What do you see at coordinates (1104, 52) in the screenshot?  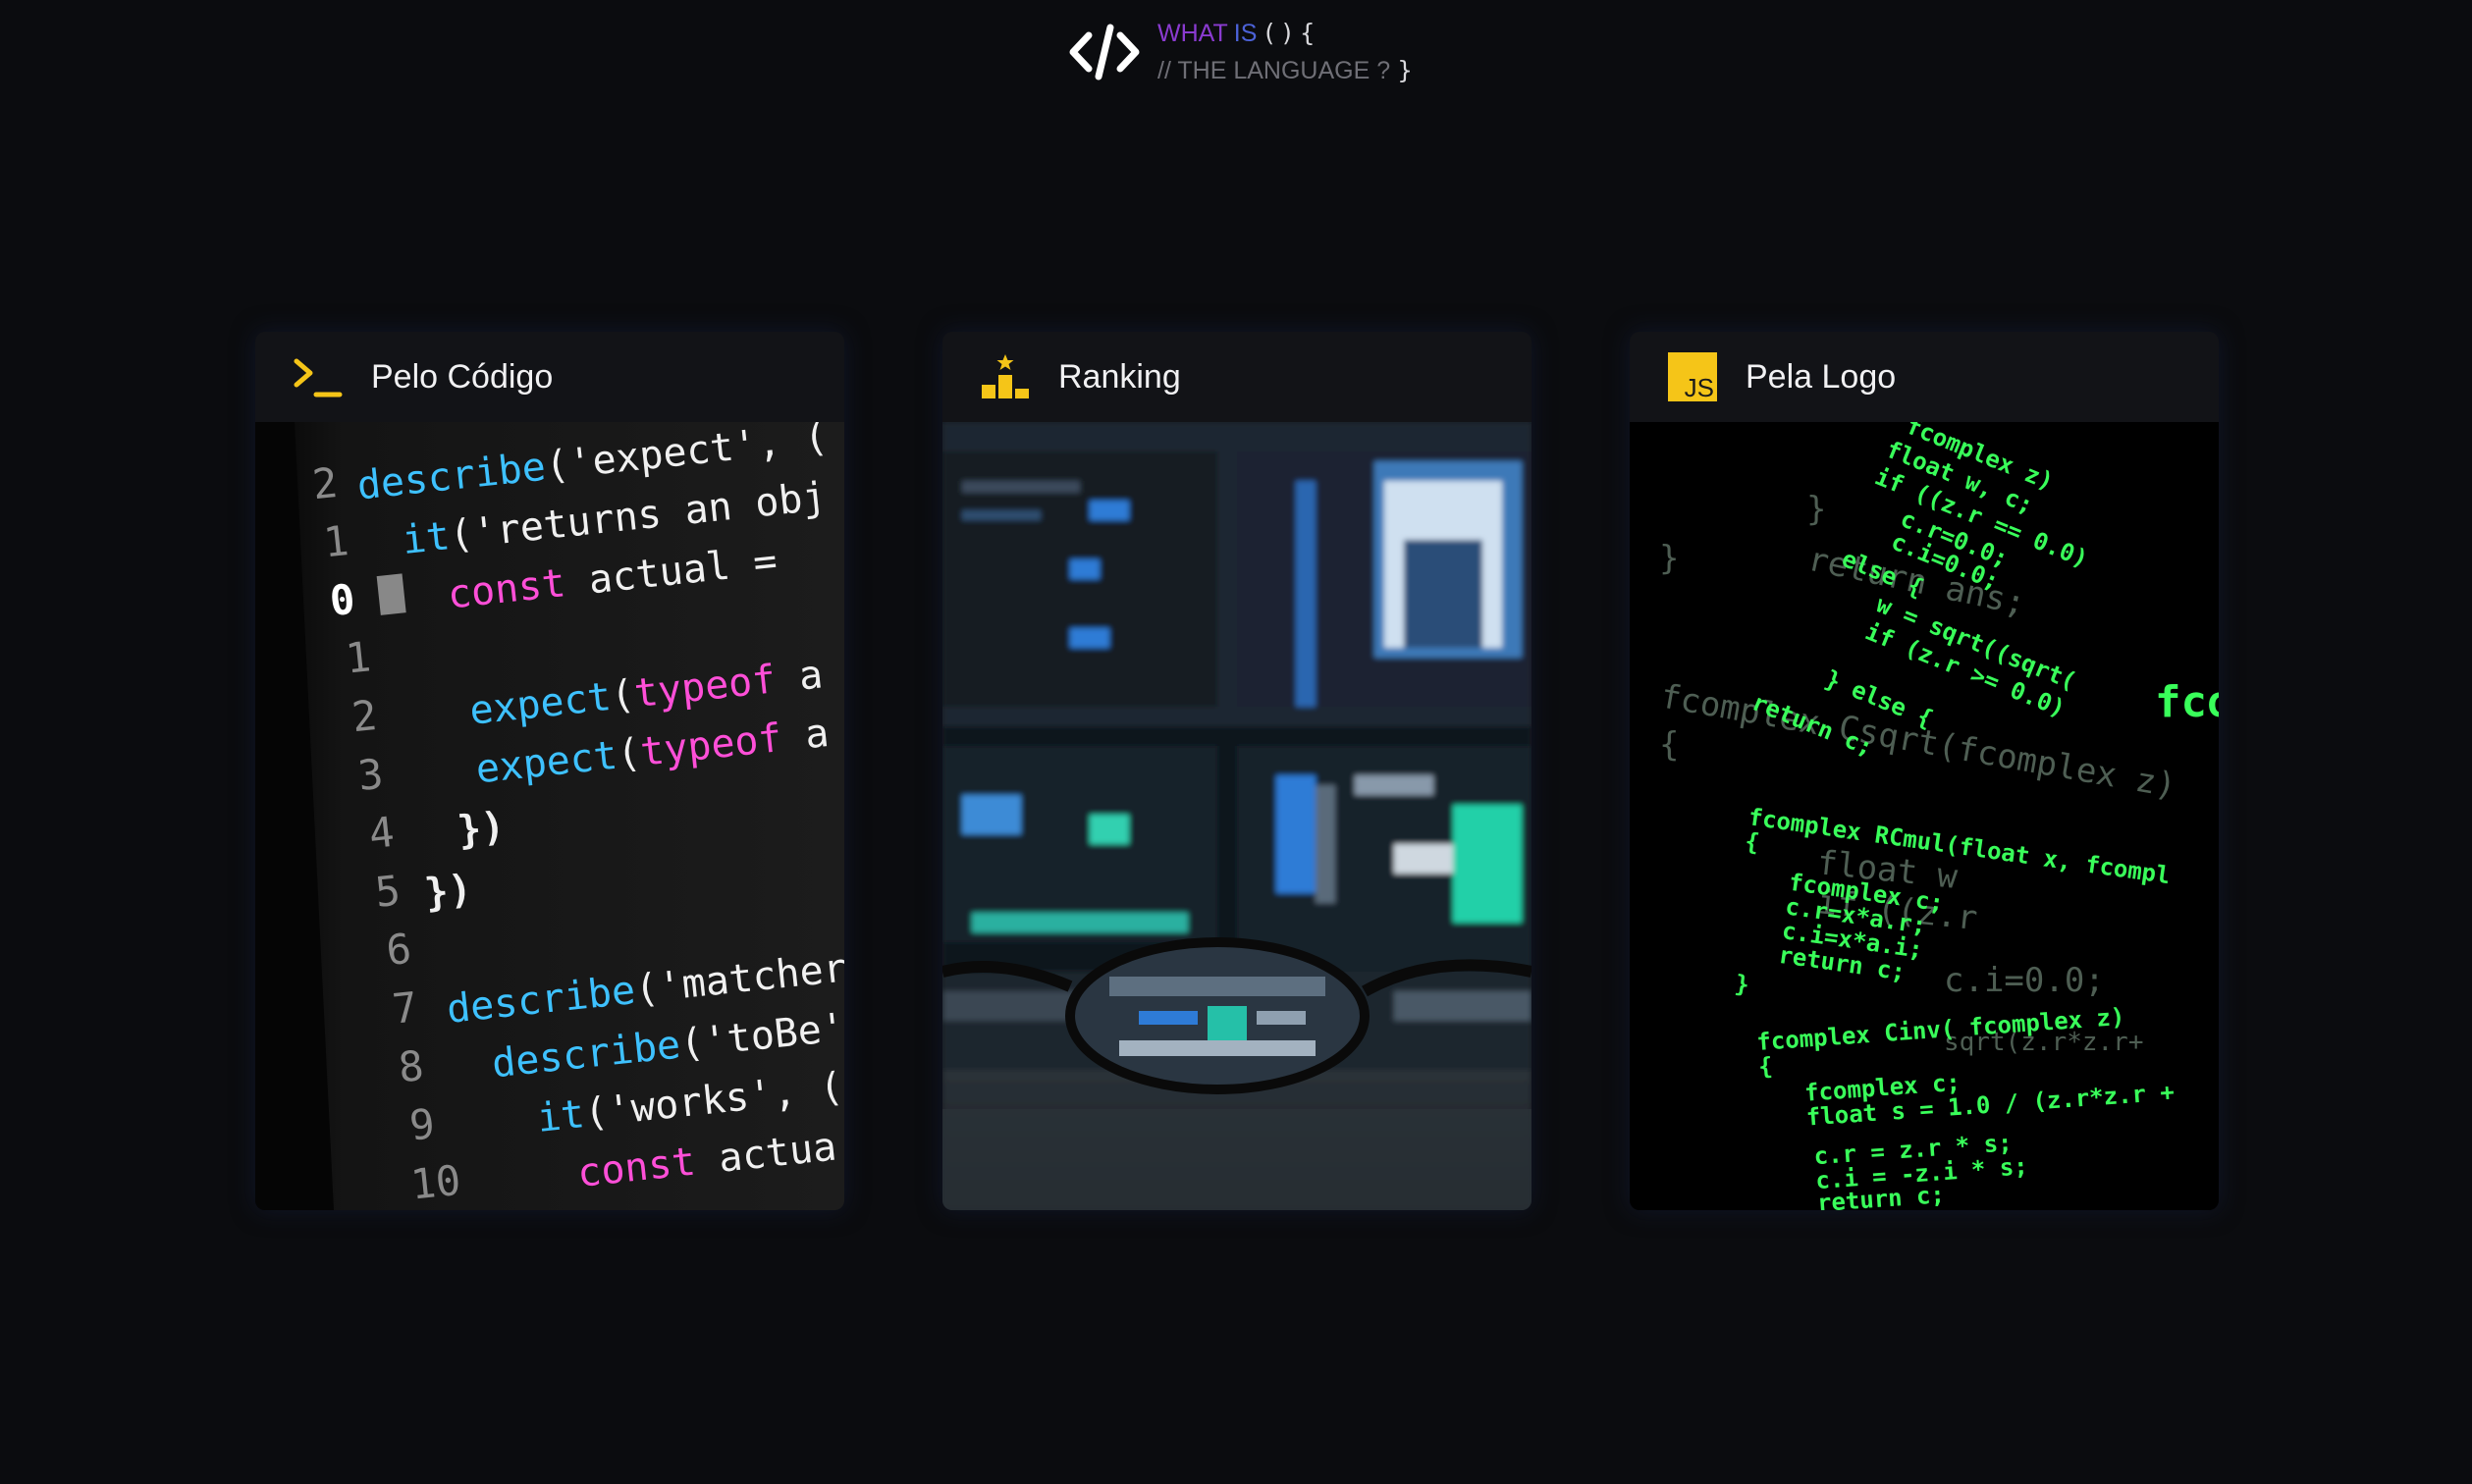 I see `code-brackets-icon` at bounding box center [1104, 52].